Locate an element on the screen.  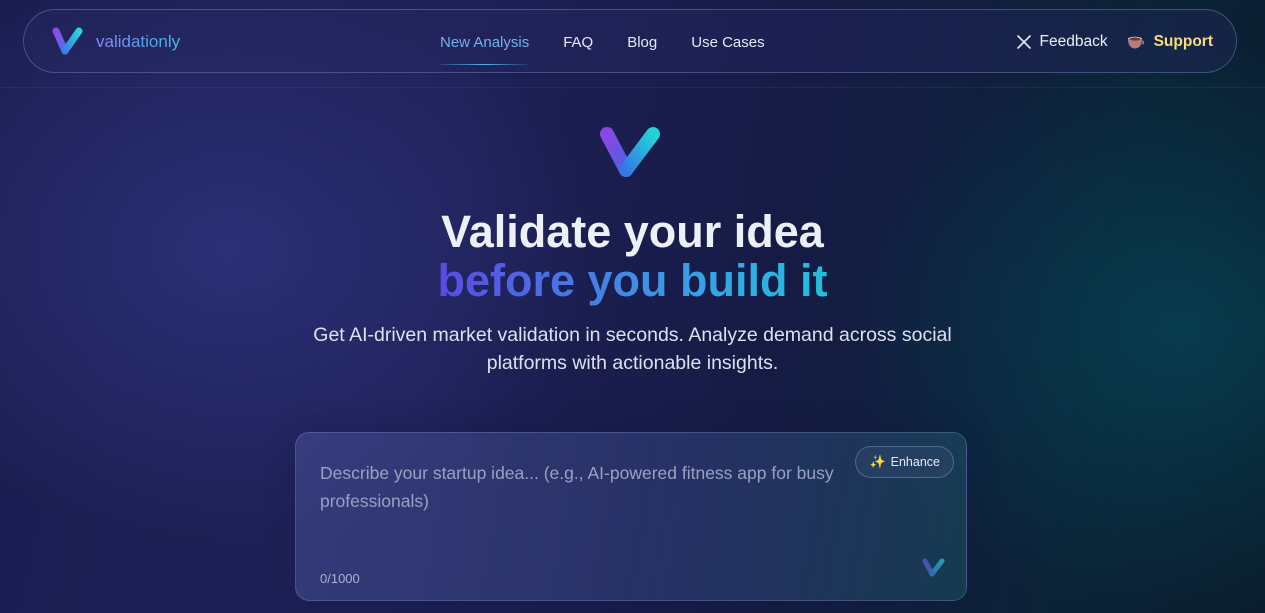
feedback-label: Feedback is located at coordinates (1073, 41).